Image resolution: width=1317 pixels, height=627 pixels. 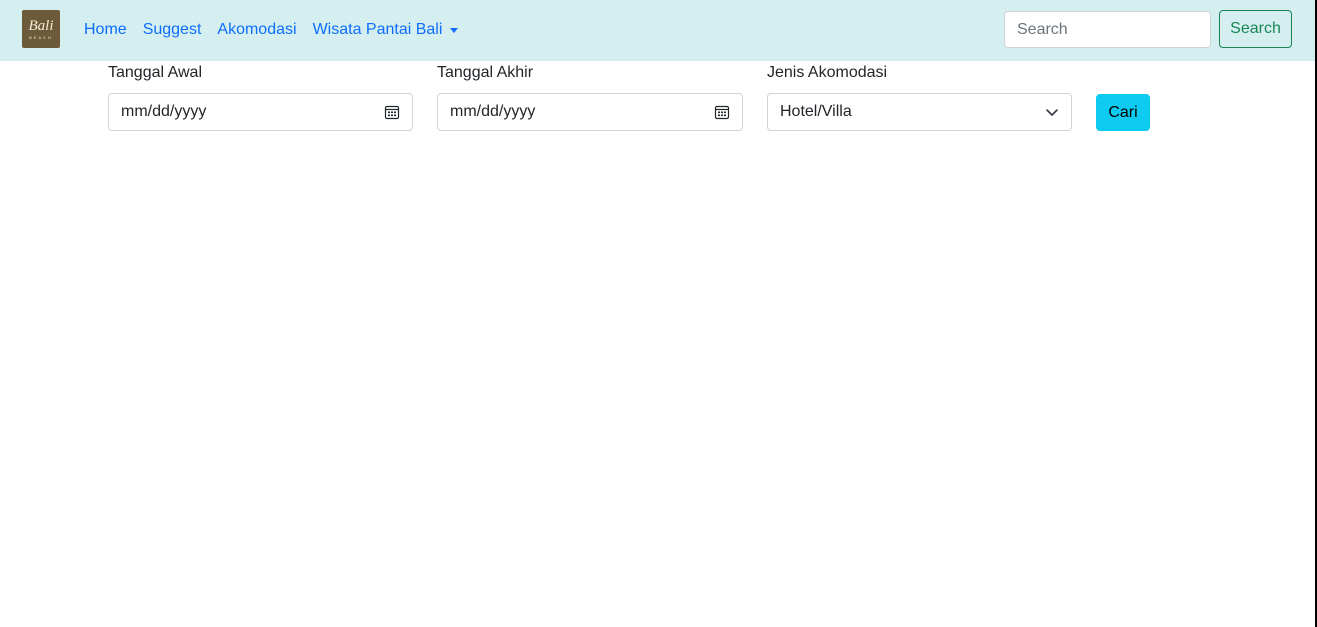 What do you see at coordinates (590, 112) in the screenshot?
I see `end-date-input: mm/dd/yyyy` at bounding box center [590, 112].